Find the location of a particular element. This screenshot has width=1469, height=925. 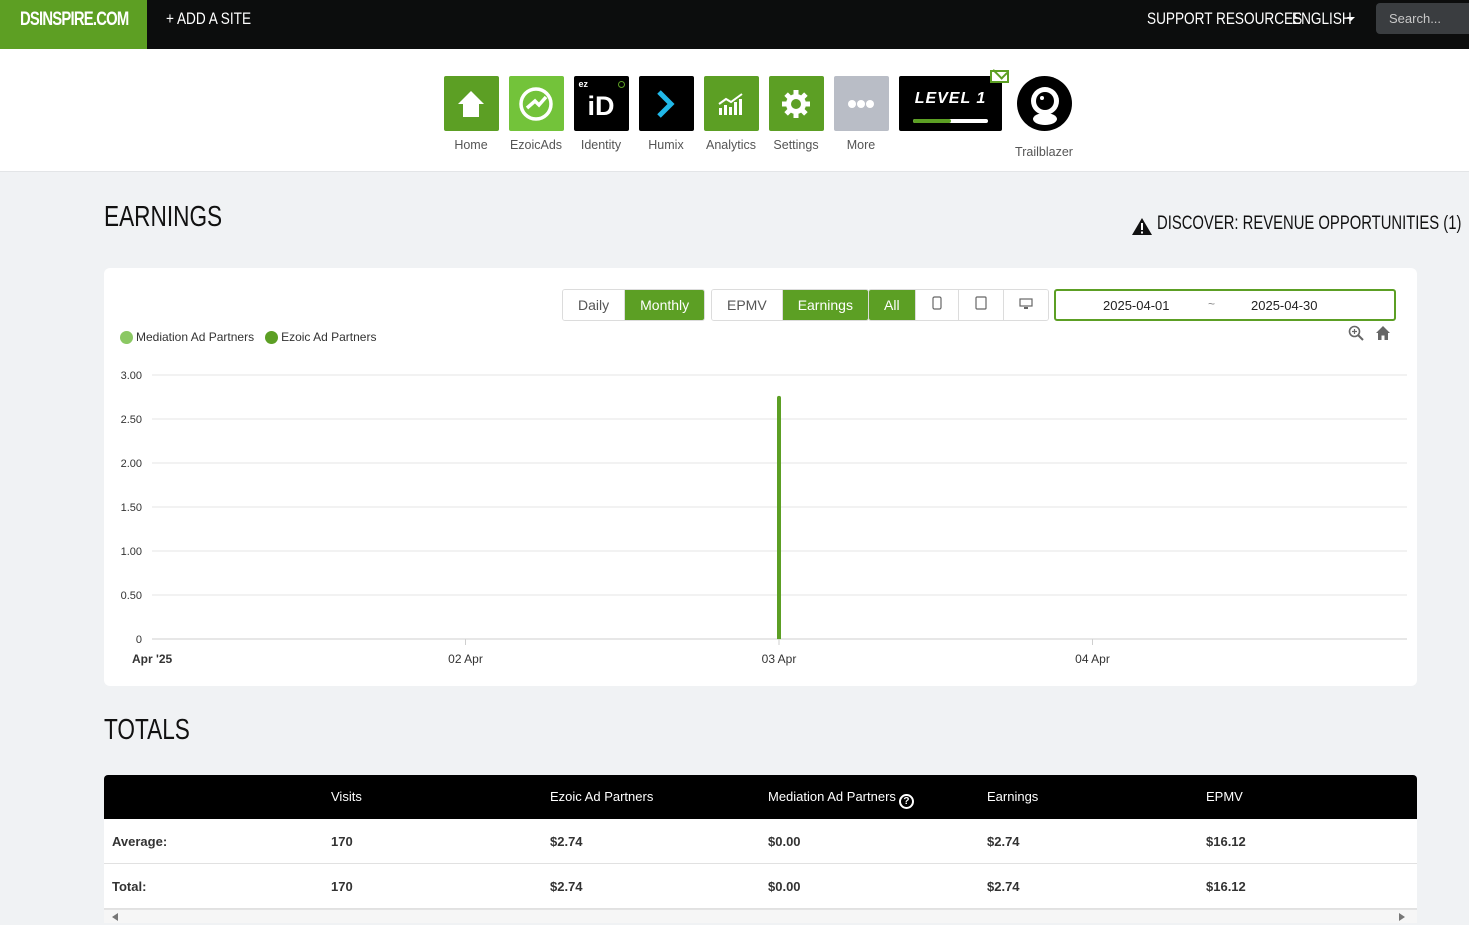

analytics-icon is located at coordinates (731, 103).